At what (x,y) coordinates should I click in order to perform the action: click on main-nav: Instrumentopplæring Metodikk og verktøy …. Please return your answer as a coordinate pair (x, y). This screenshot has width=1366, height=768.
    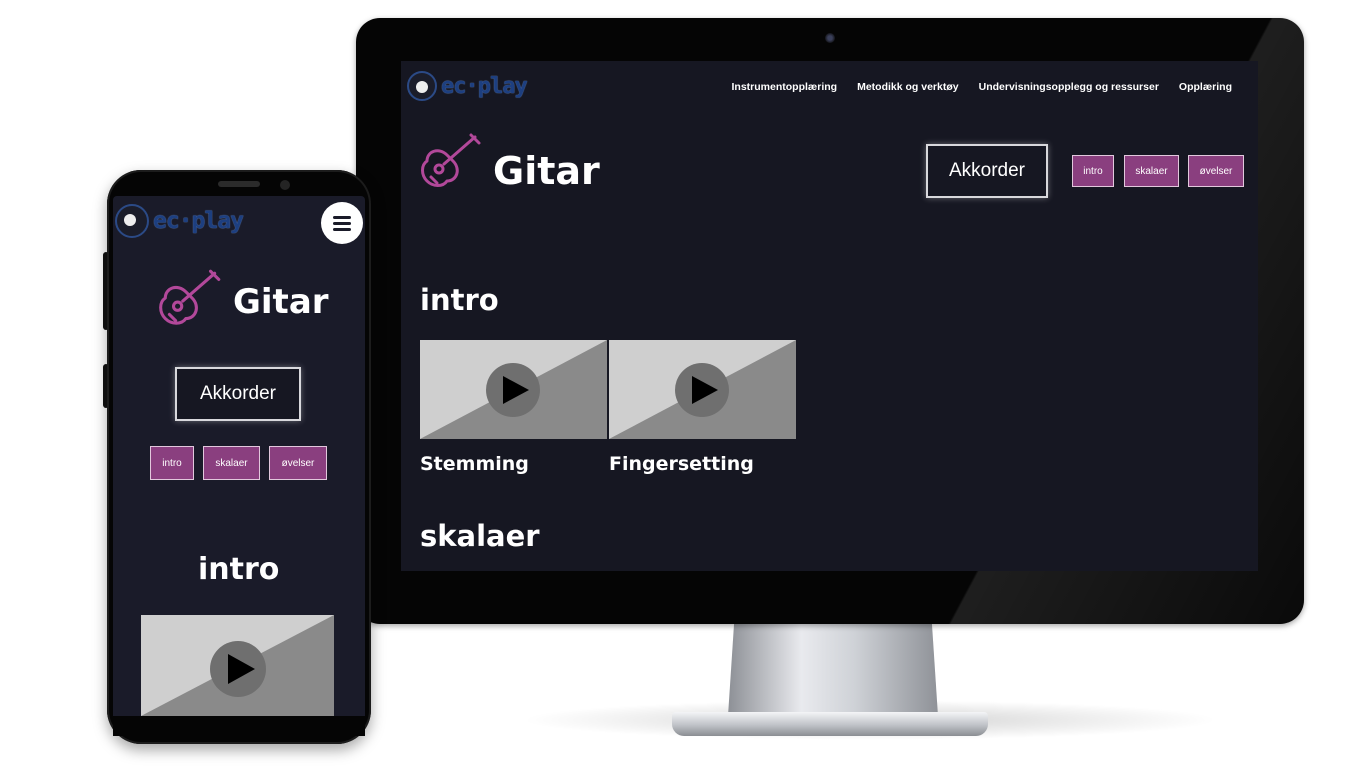
    Looking at the image, I should click on (981, 87).